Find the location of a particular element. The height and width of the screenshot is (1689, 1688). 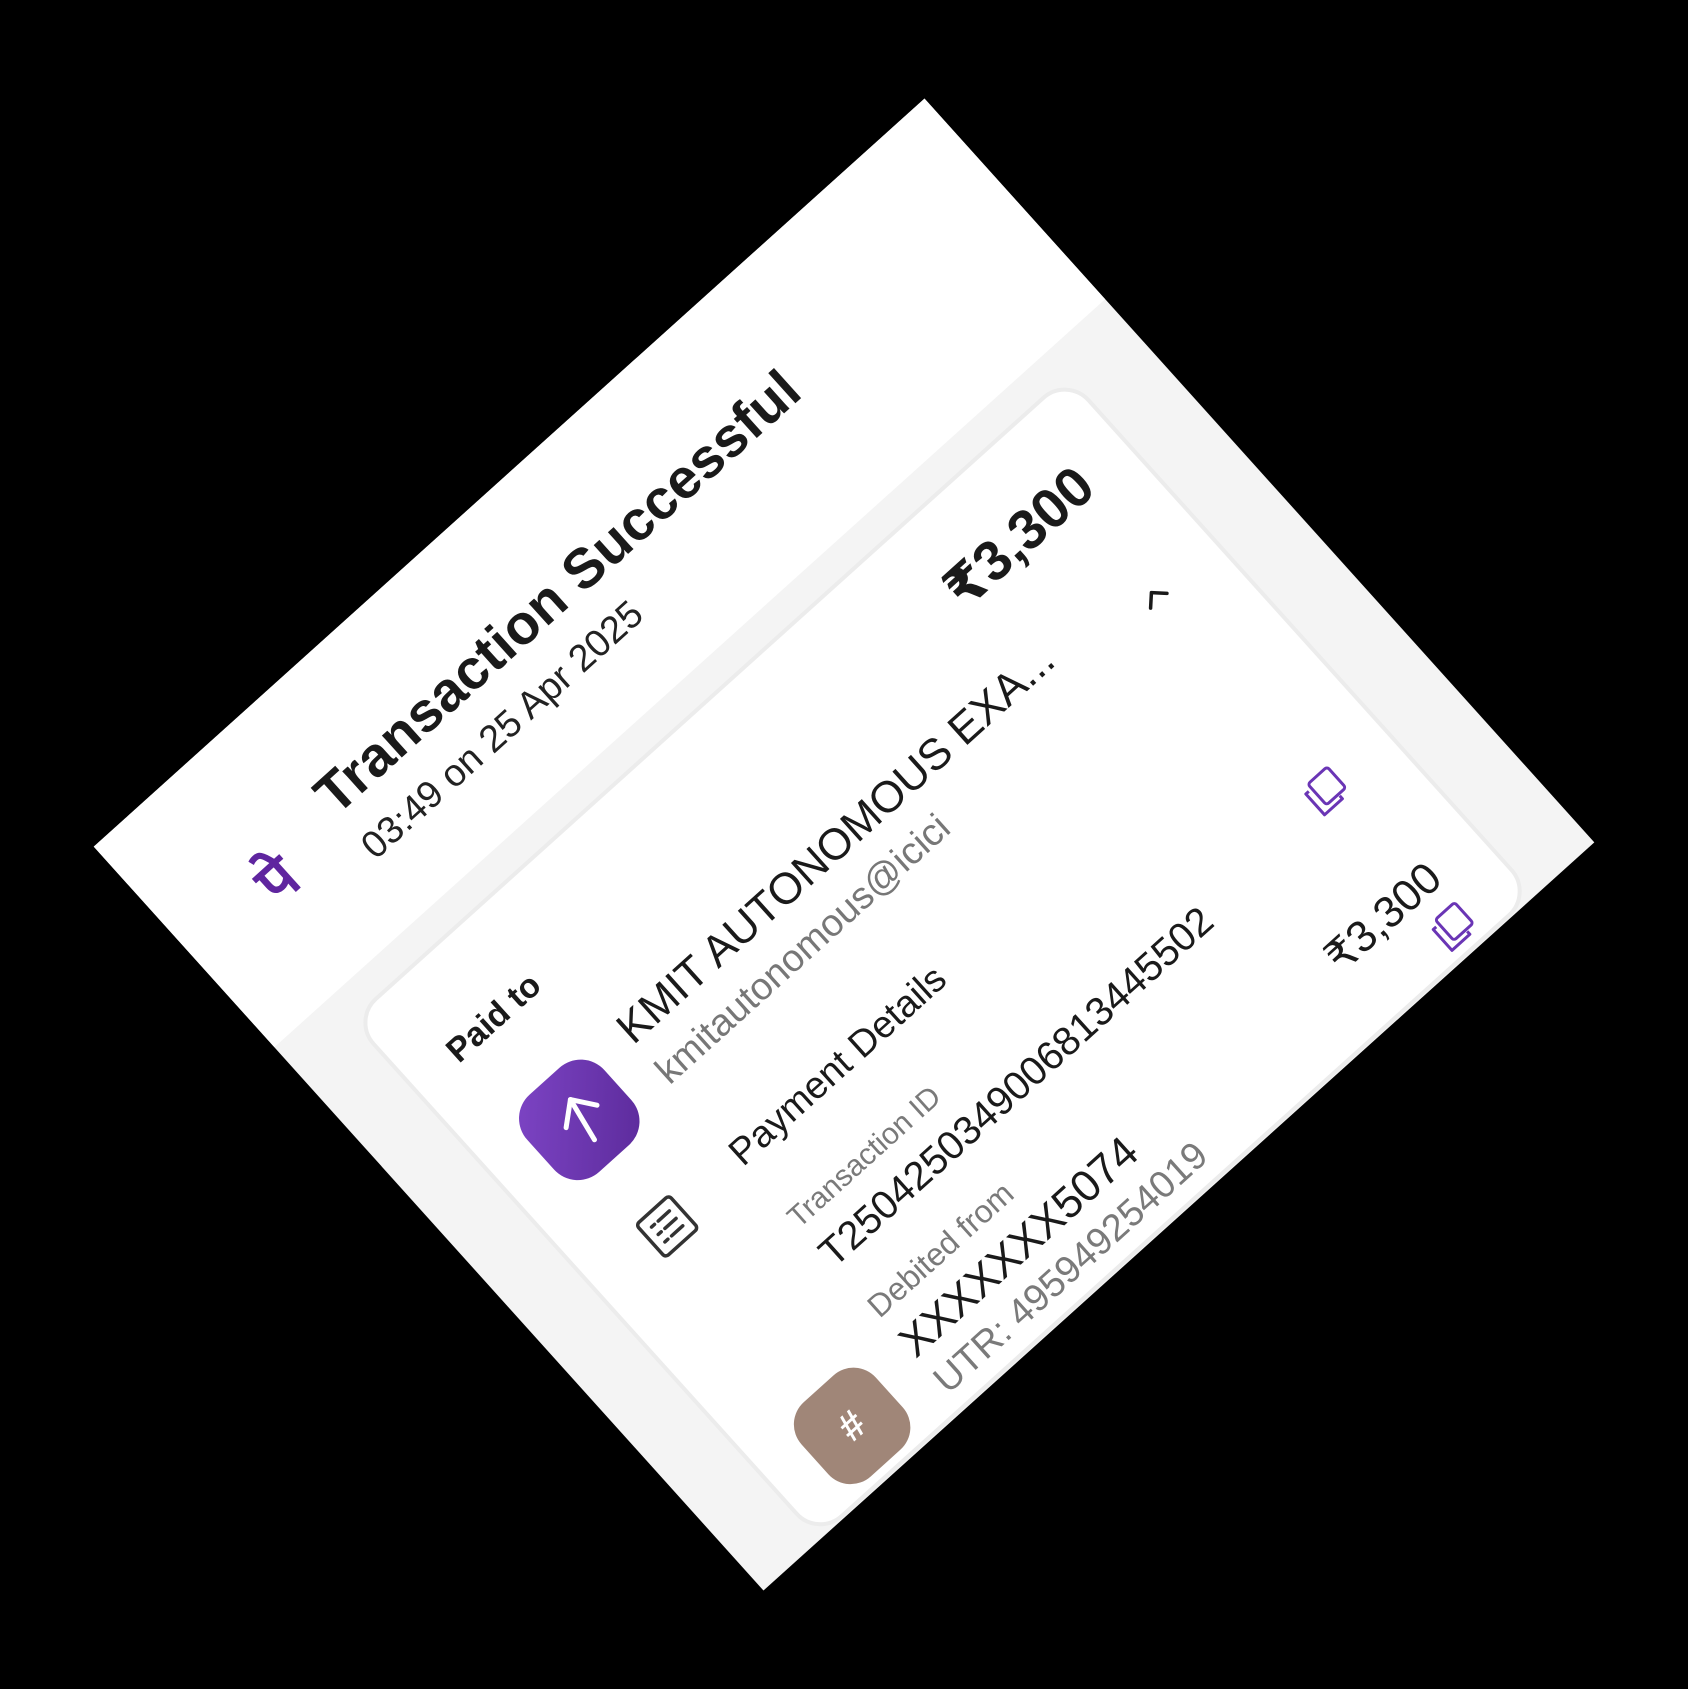

arrow-up-icon is located at coordinates (581, 1120).